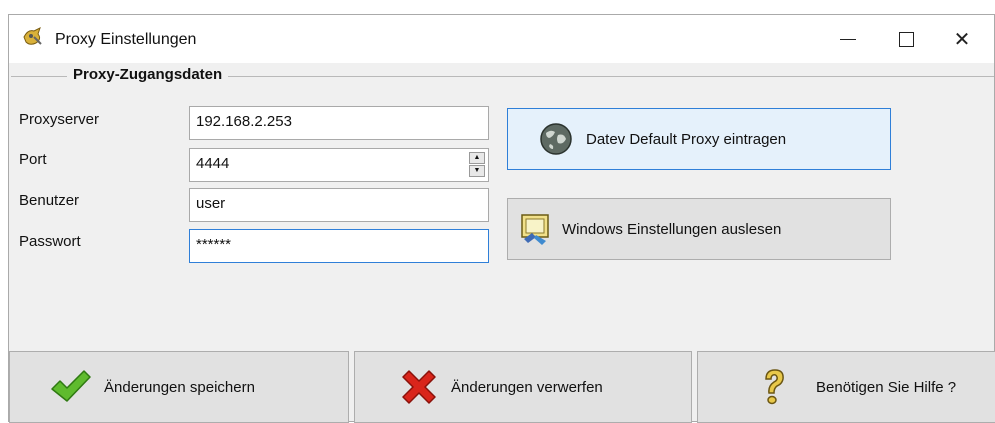 This screenshot has width=995, height=423. I want to click on windows-settings-icon, so click(536, 229).